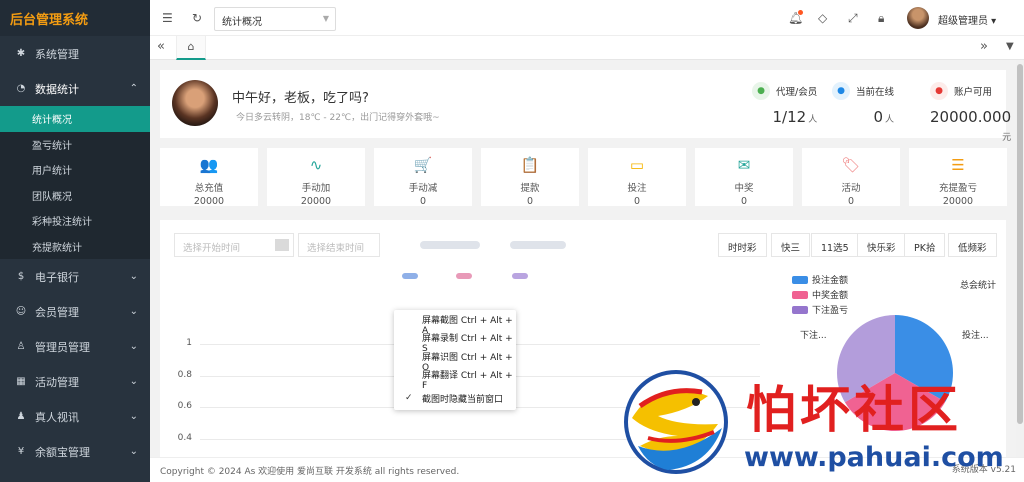 Image resolution: width=1024 pixels, height=482 pixels. Describe the element at coordinates (972, 245) in the screenshot. I see `lottery-filter-button: 低频彩` at that location.